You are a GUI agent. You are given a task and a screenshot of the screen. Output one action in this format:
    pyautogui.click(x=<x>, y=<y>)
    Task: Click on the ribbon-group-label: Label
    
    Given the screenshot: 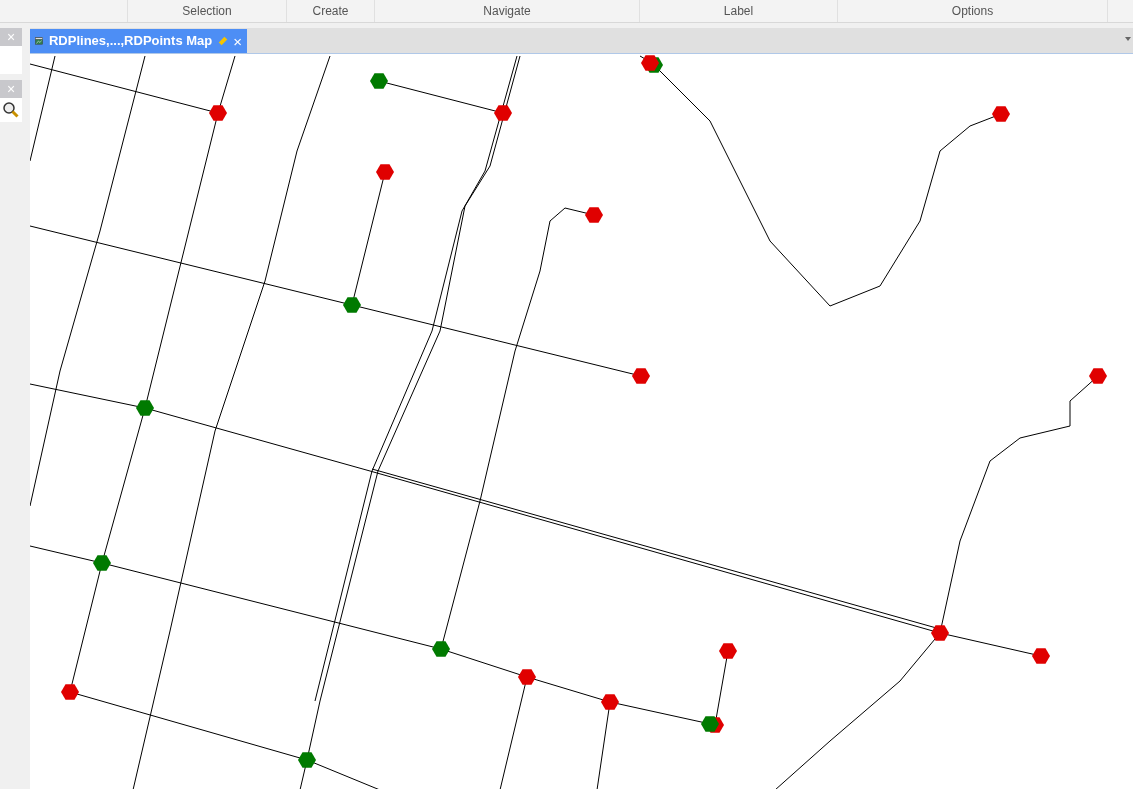 What is the action you would take?
    pyautogui.click(x=738, y=11)
    